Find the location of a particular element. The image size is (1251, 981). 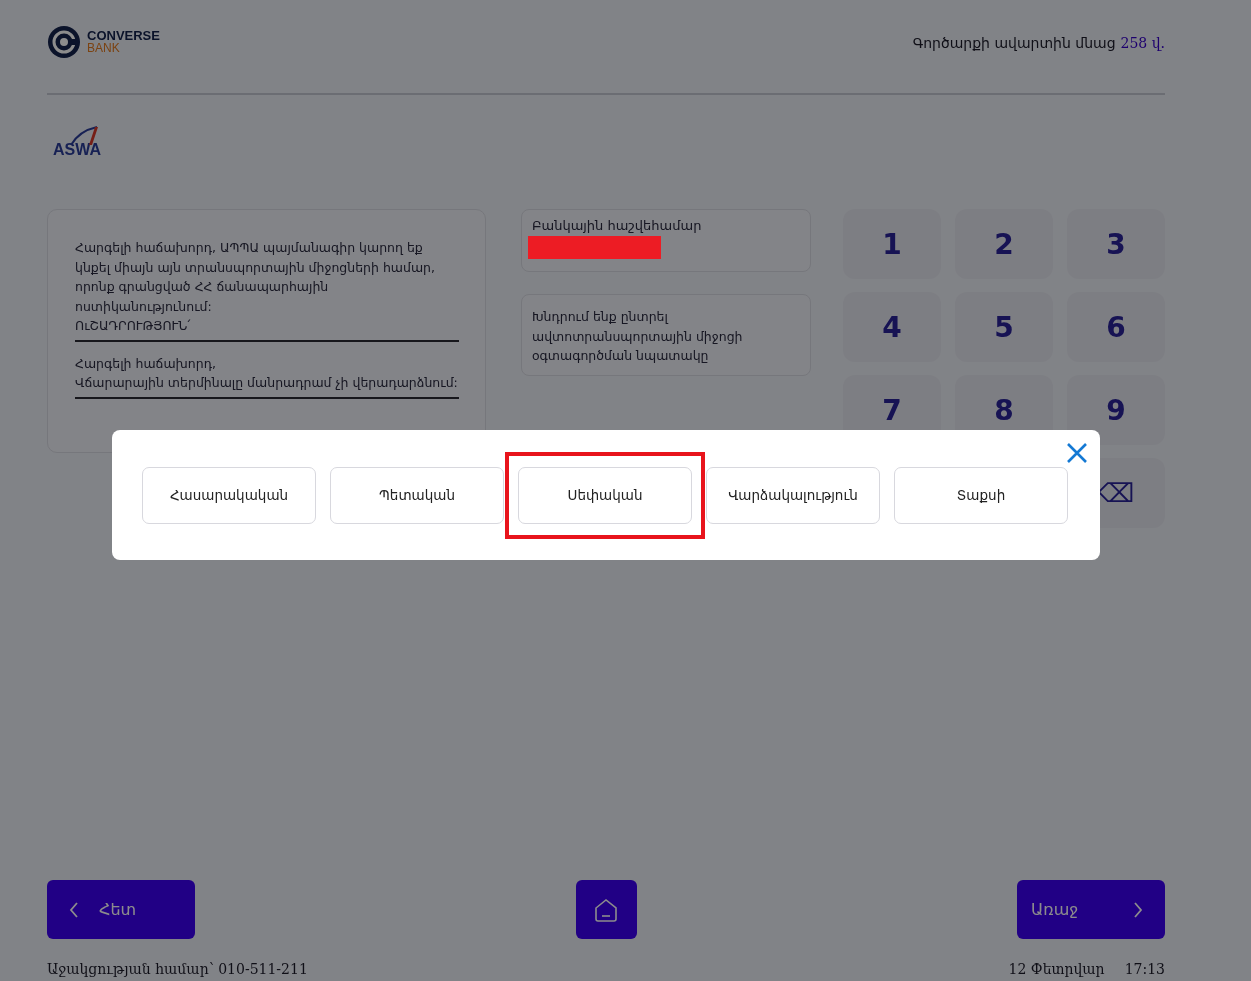

digit-key: 4 is located at coordinates (892, 327).